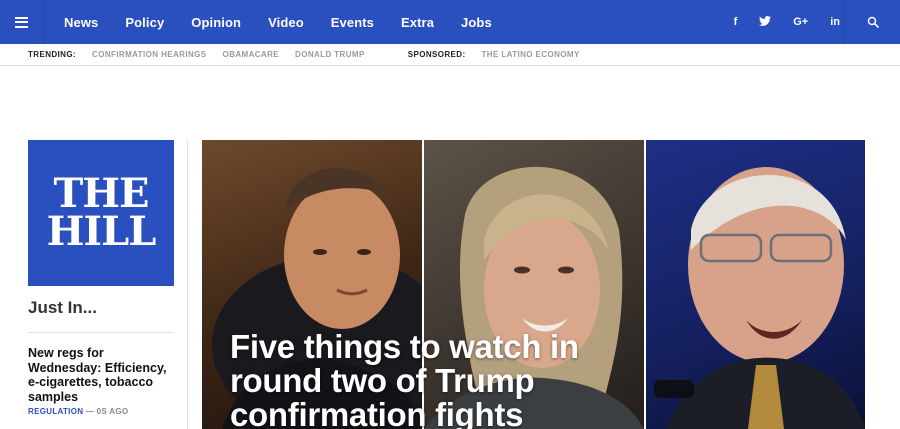  I want to click on the-hill-logo: THE HILL, so click(101, 213).